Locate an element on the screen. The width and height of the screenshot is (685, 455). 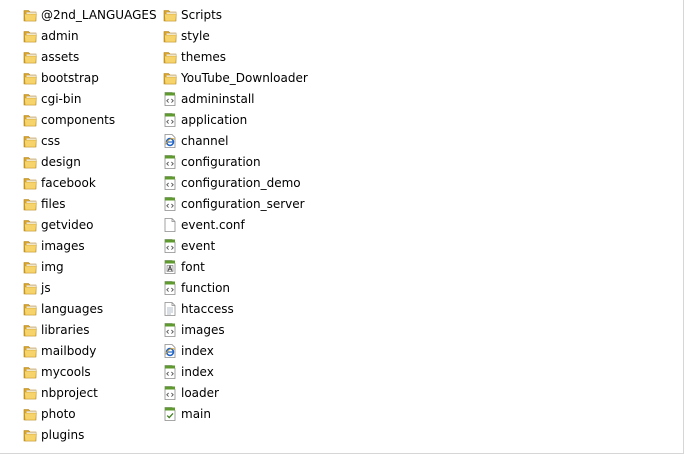
file-item-main: main is located at coordinates (235, 413).